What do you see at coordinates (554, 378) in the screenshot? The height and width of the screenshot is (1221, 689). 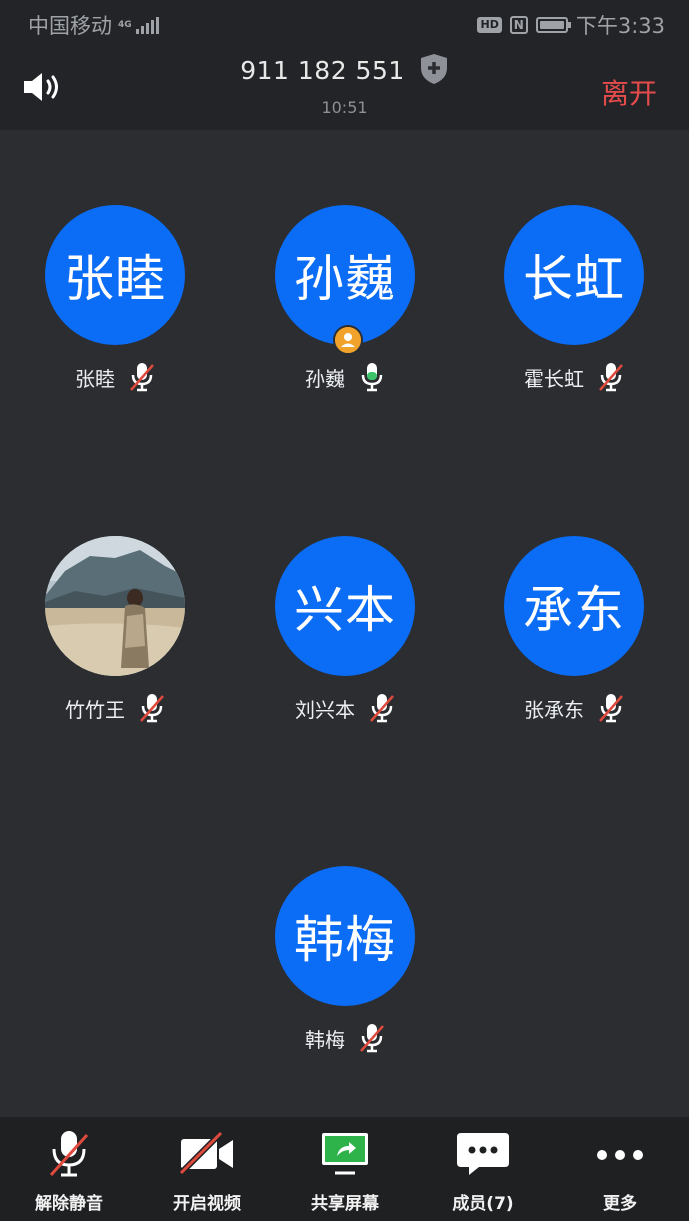 I see `participant-name: 霍长虹` at bounding box center [554, 378].